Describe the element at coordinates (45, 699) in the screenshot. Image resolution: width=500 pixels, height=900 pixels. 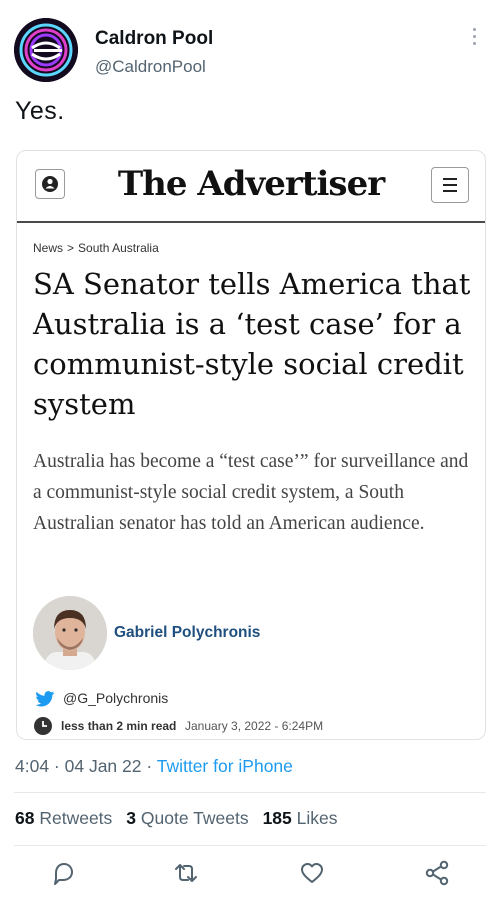
I see `twitter-bird-icon` at that location.